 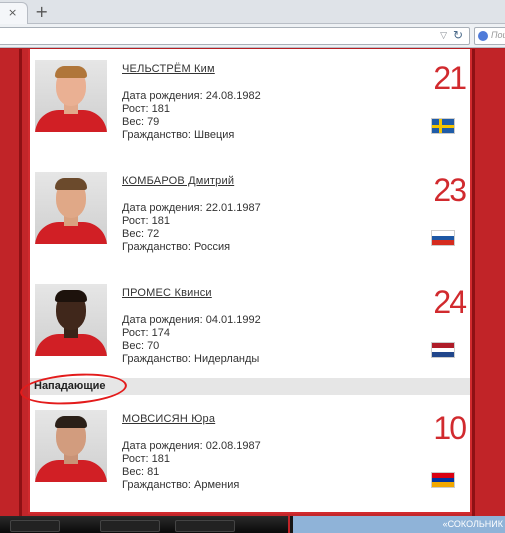 I want to click on address-bar: ▽ ↻, so click(x=235, y=36).